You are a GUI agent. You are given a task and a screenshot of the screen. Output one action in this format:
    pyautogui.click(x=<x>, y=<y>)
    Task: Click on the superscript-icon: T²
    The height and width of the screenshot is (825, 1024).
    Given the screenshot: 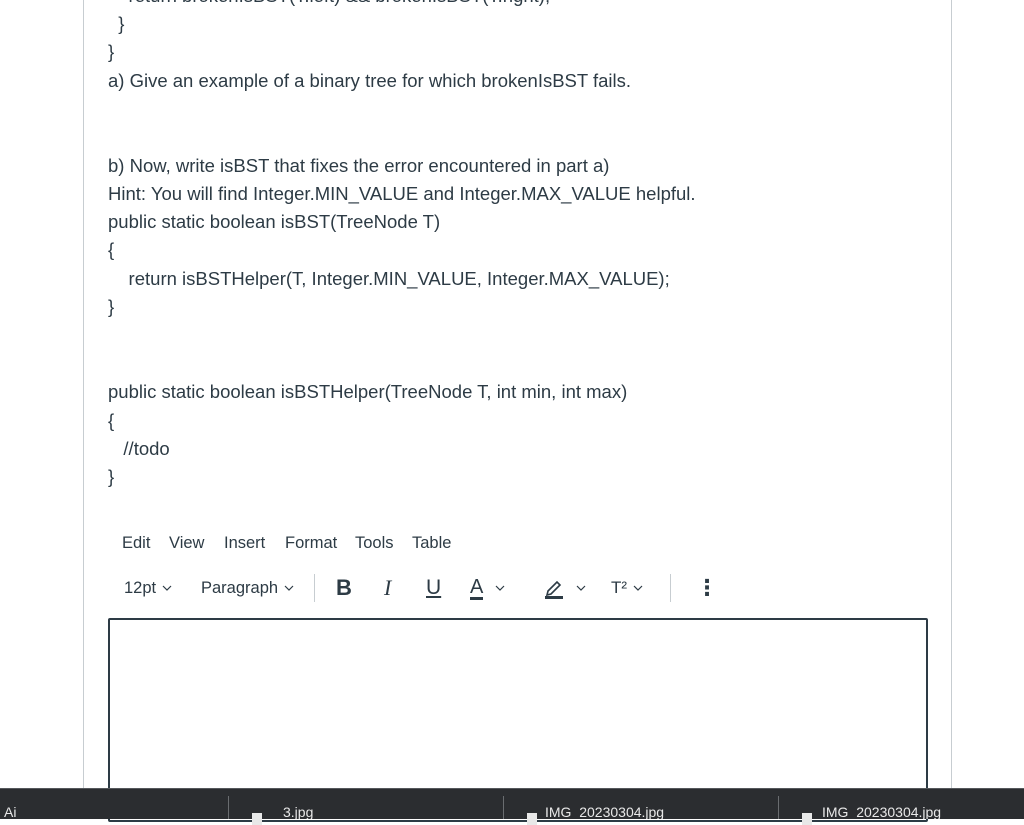 What is the action you would take?
    pyautogui.click(x=619, y=587)
    